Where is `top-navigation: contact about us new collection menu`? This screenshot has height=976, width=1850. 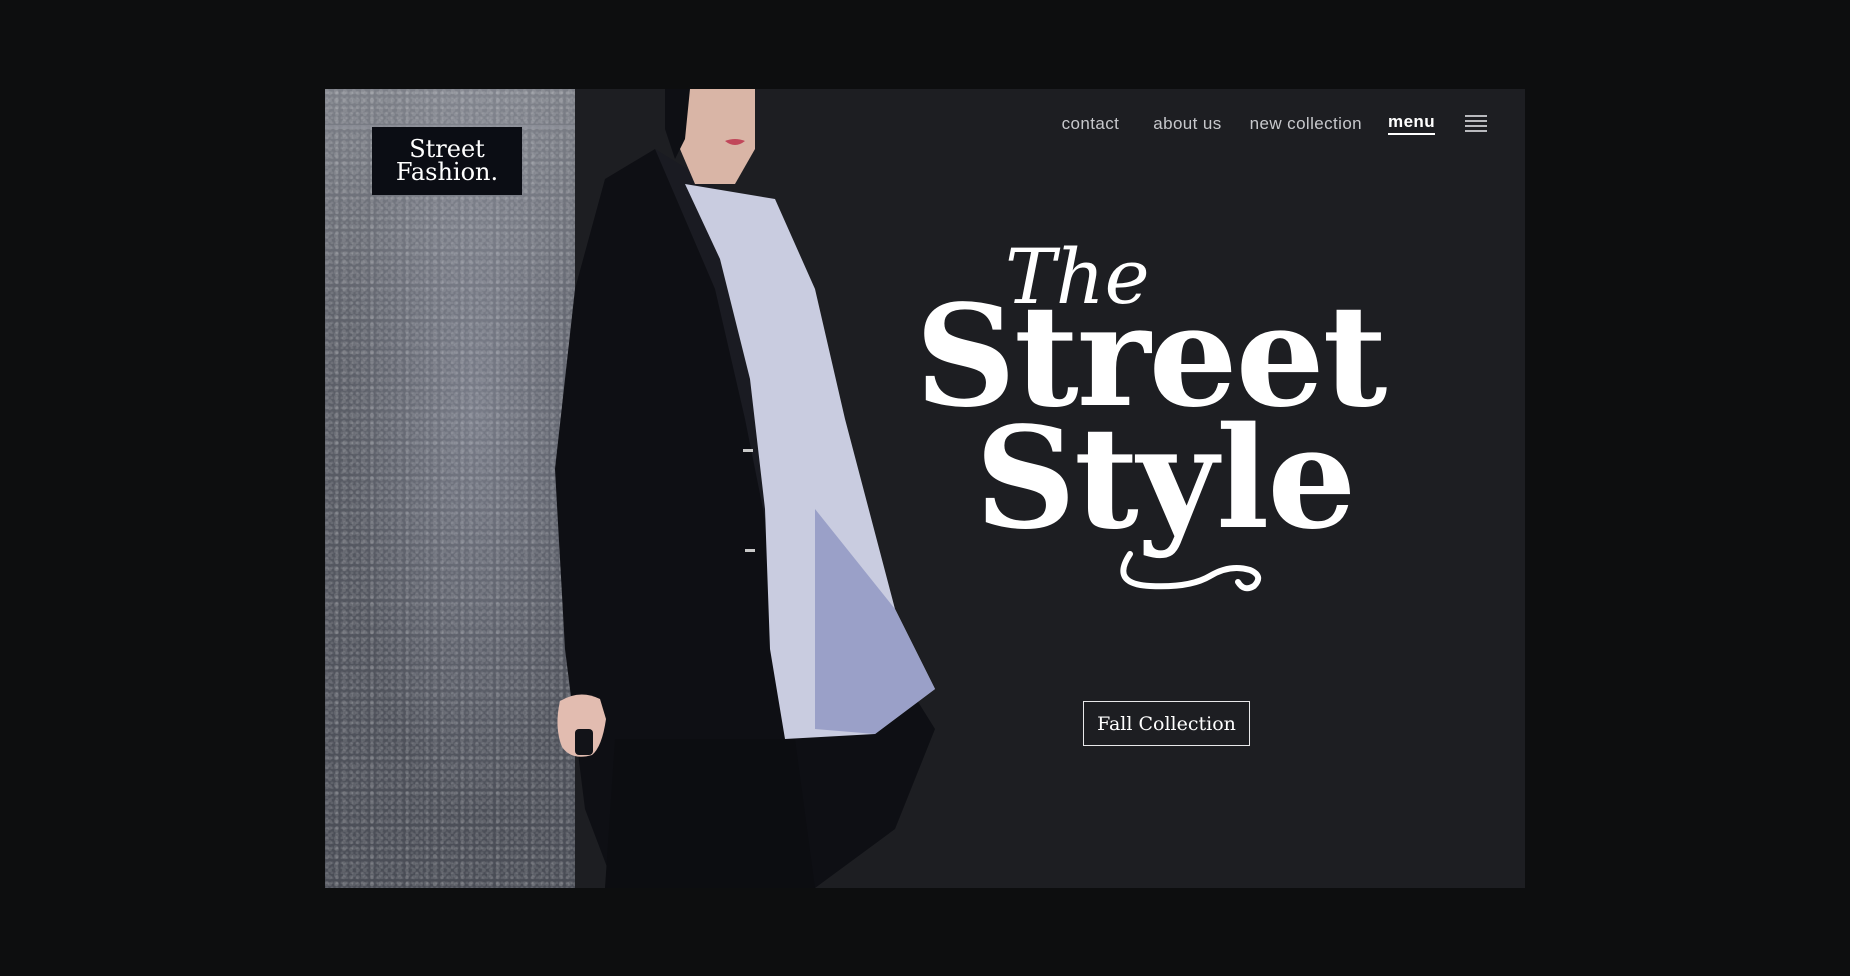
top-navigation: contact about us new collection menu is located at coordinates (1274, 123).